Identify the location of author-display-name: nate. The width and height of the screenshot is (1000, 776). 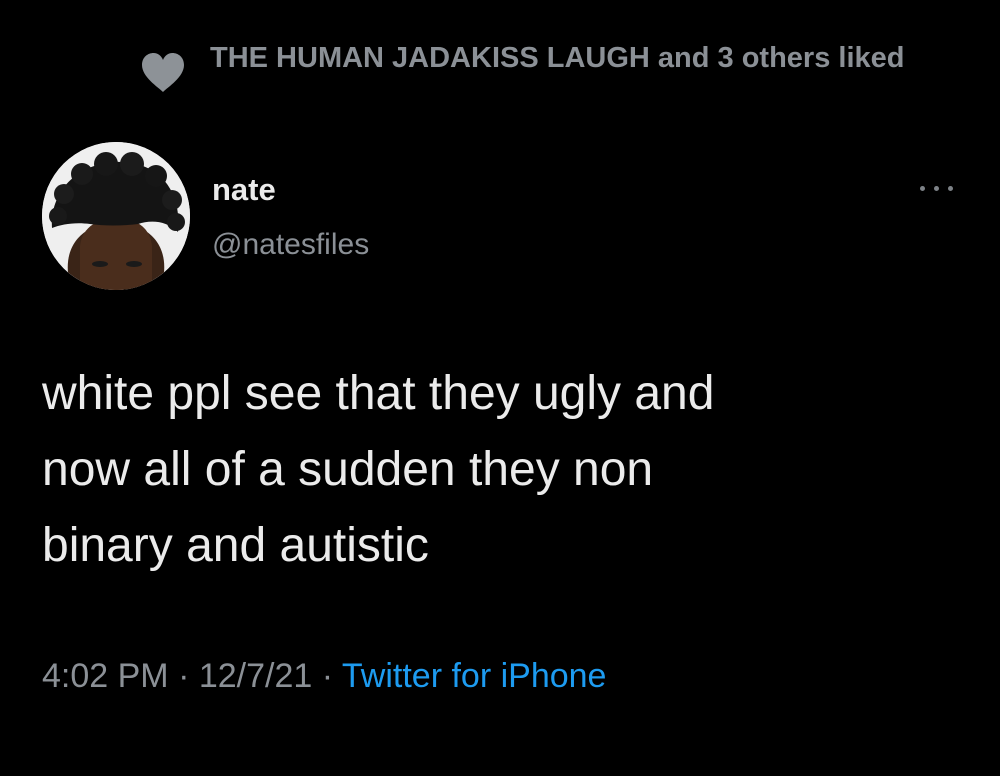
(244, 190).